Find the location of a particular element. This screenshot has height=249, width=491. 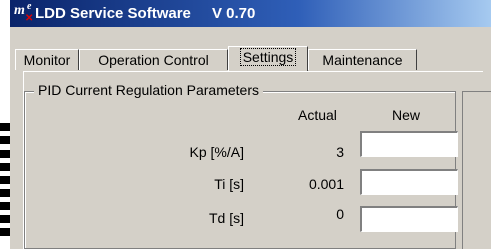

app-logo-icon: m e ✕ is located at coordinates (24, 12).